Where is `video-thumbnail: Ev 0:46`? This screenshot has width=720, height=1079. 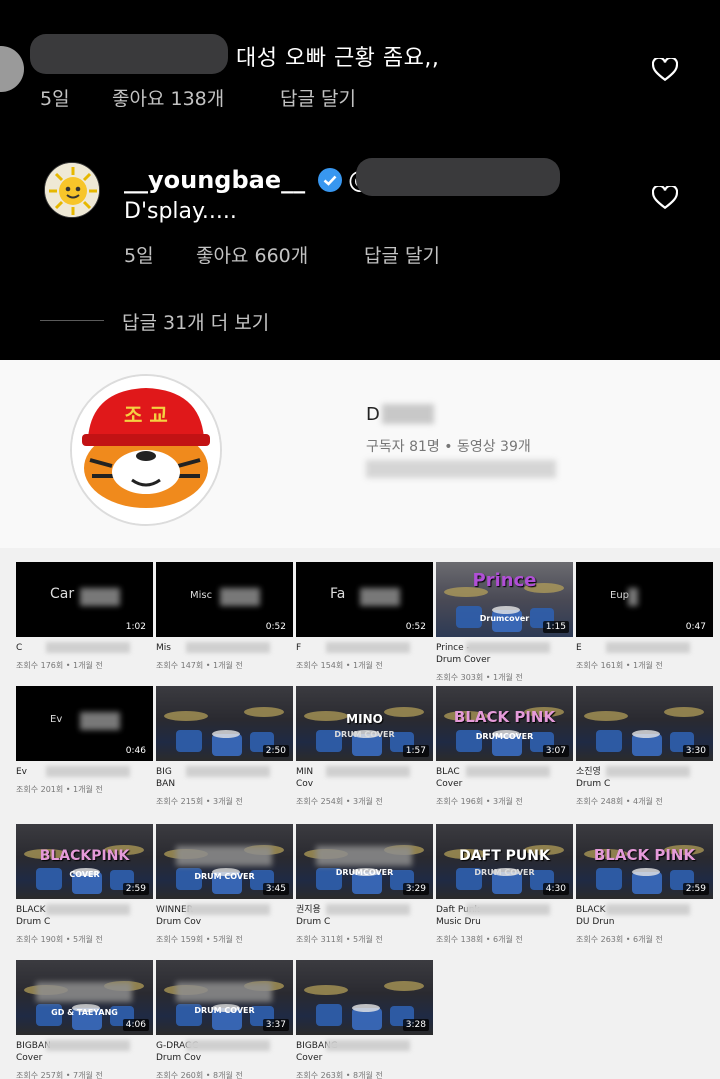
video-thumbnail: Ev 0:46 is located at coordinates (84, 723).